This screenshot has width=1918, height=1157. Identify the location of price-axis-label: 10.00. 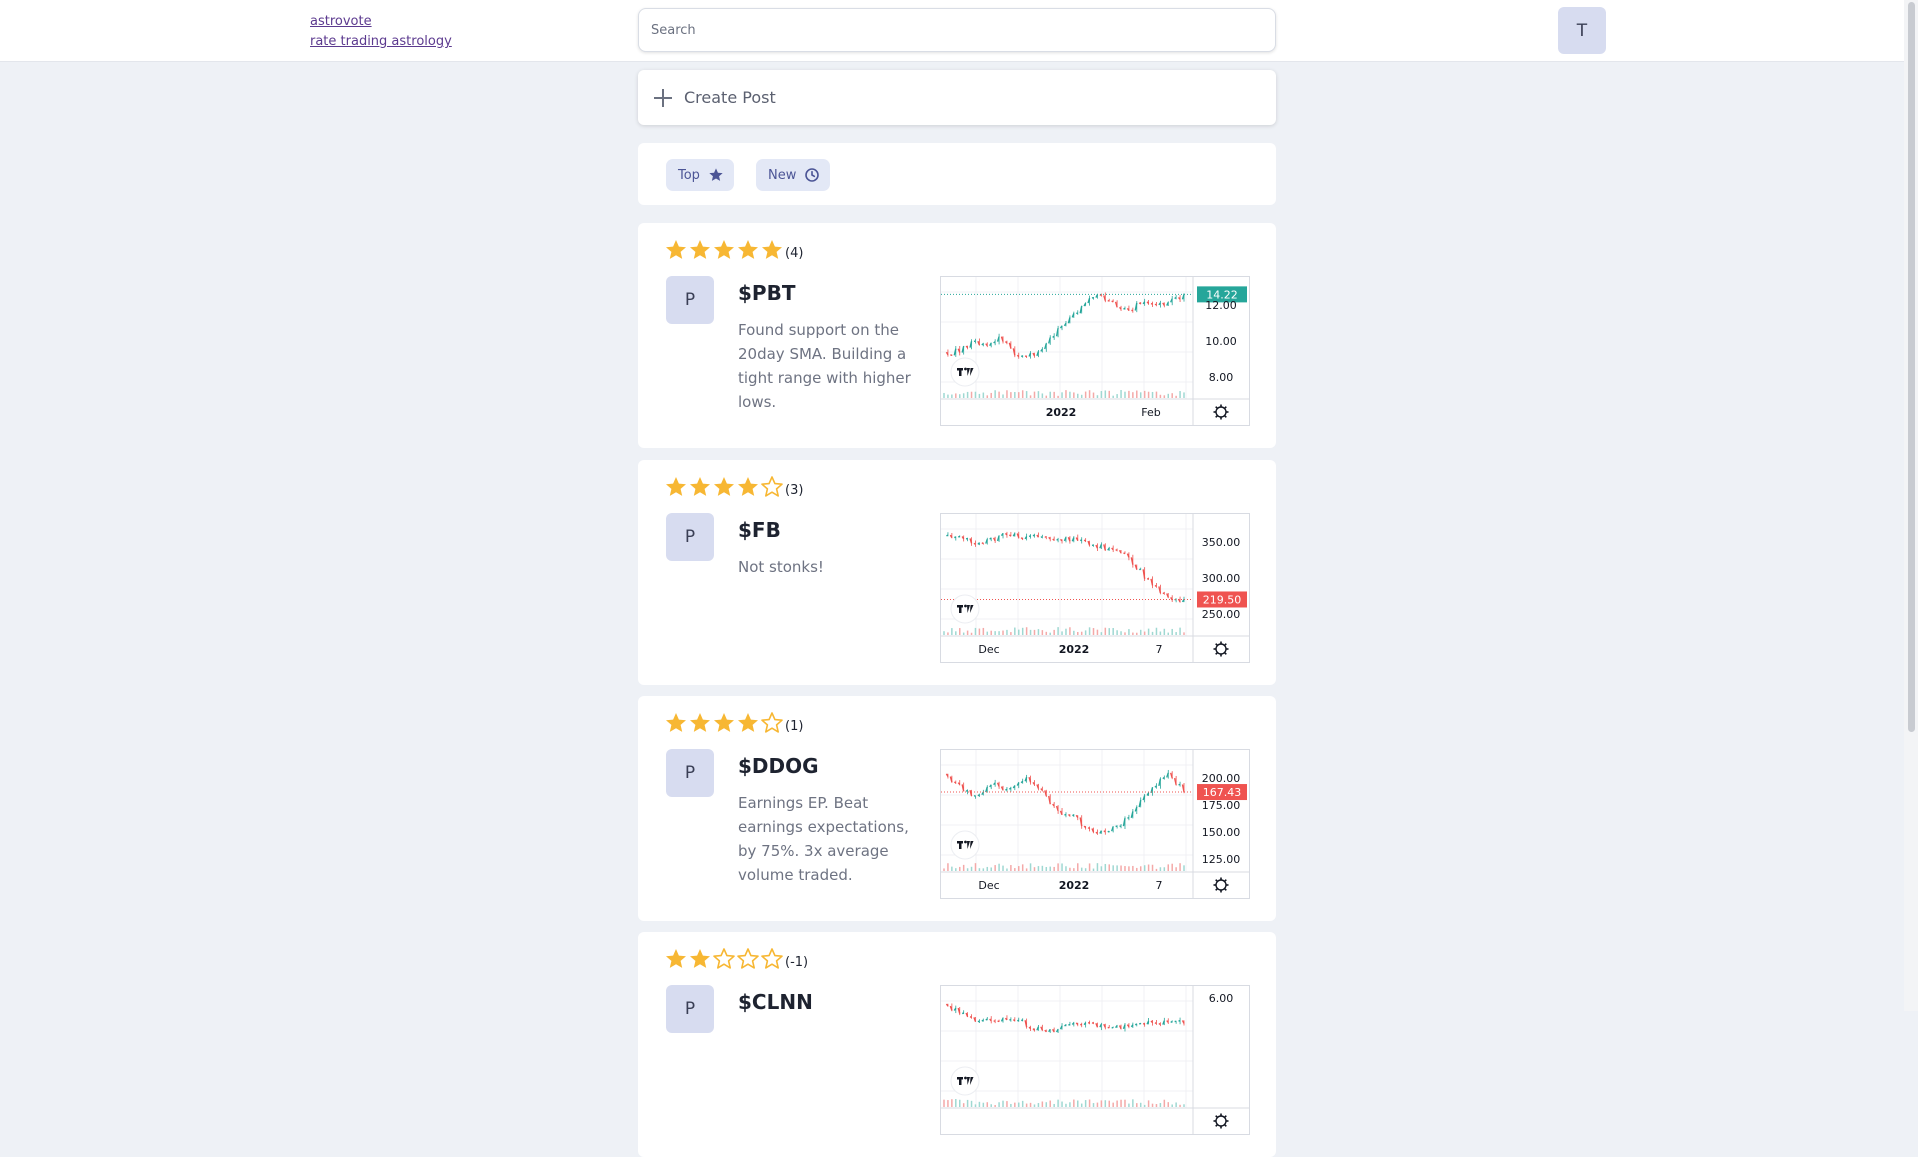
(1221, 341).